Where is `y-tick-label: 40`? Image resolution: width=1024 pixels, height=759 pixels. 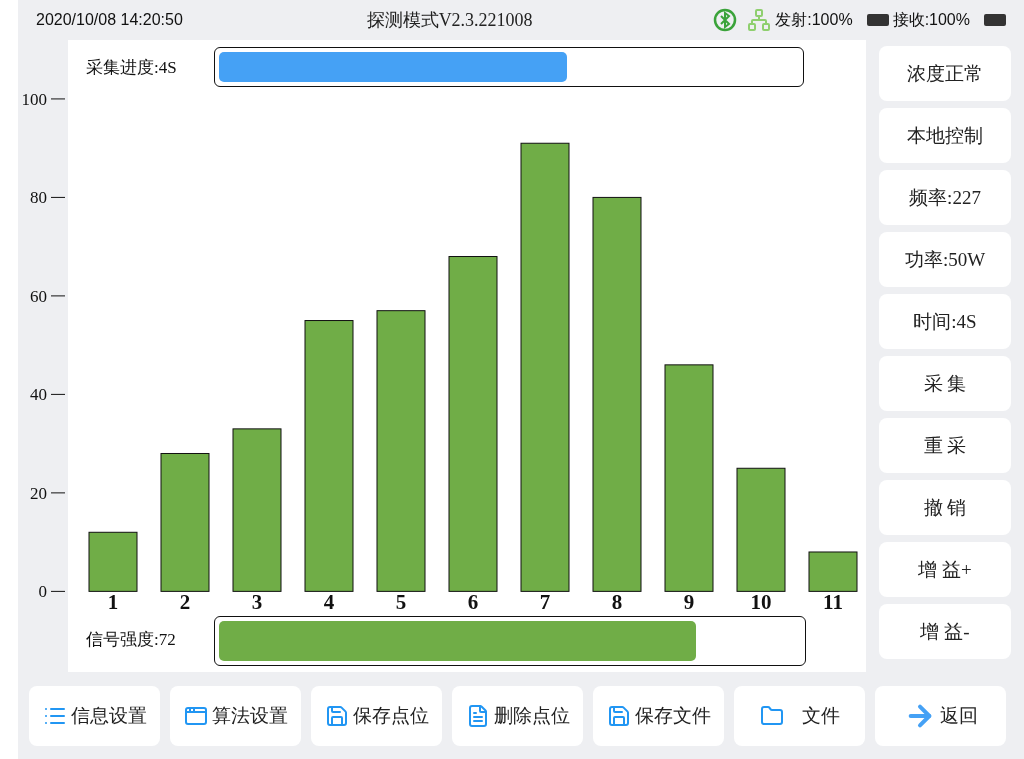
y-tick-label: 40 is located at coordinates (38, 395).